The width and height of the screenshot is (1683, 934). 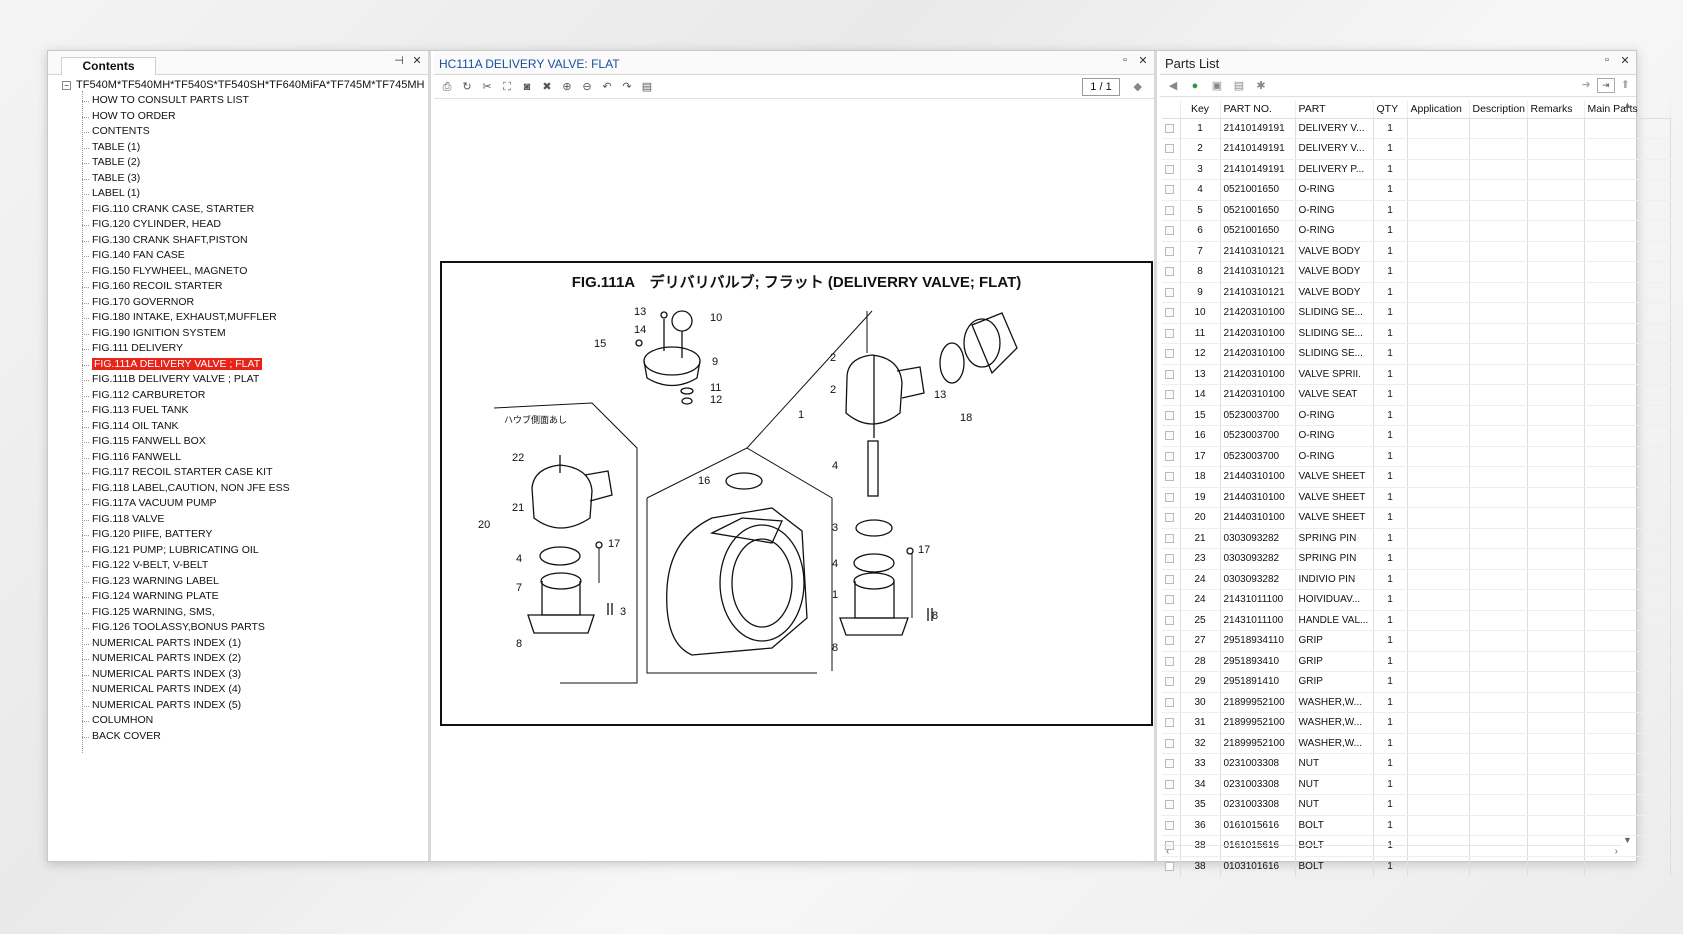 I want to click on table-row: 20 21440310100 VALVE SHEET 1, so click(x=1416, y=518).